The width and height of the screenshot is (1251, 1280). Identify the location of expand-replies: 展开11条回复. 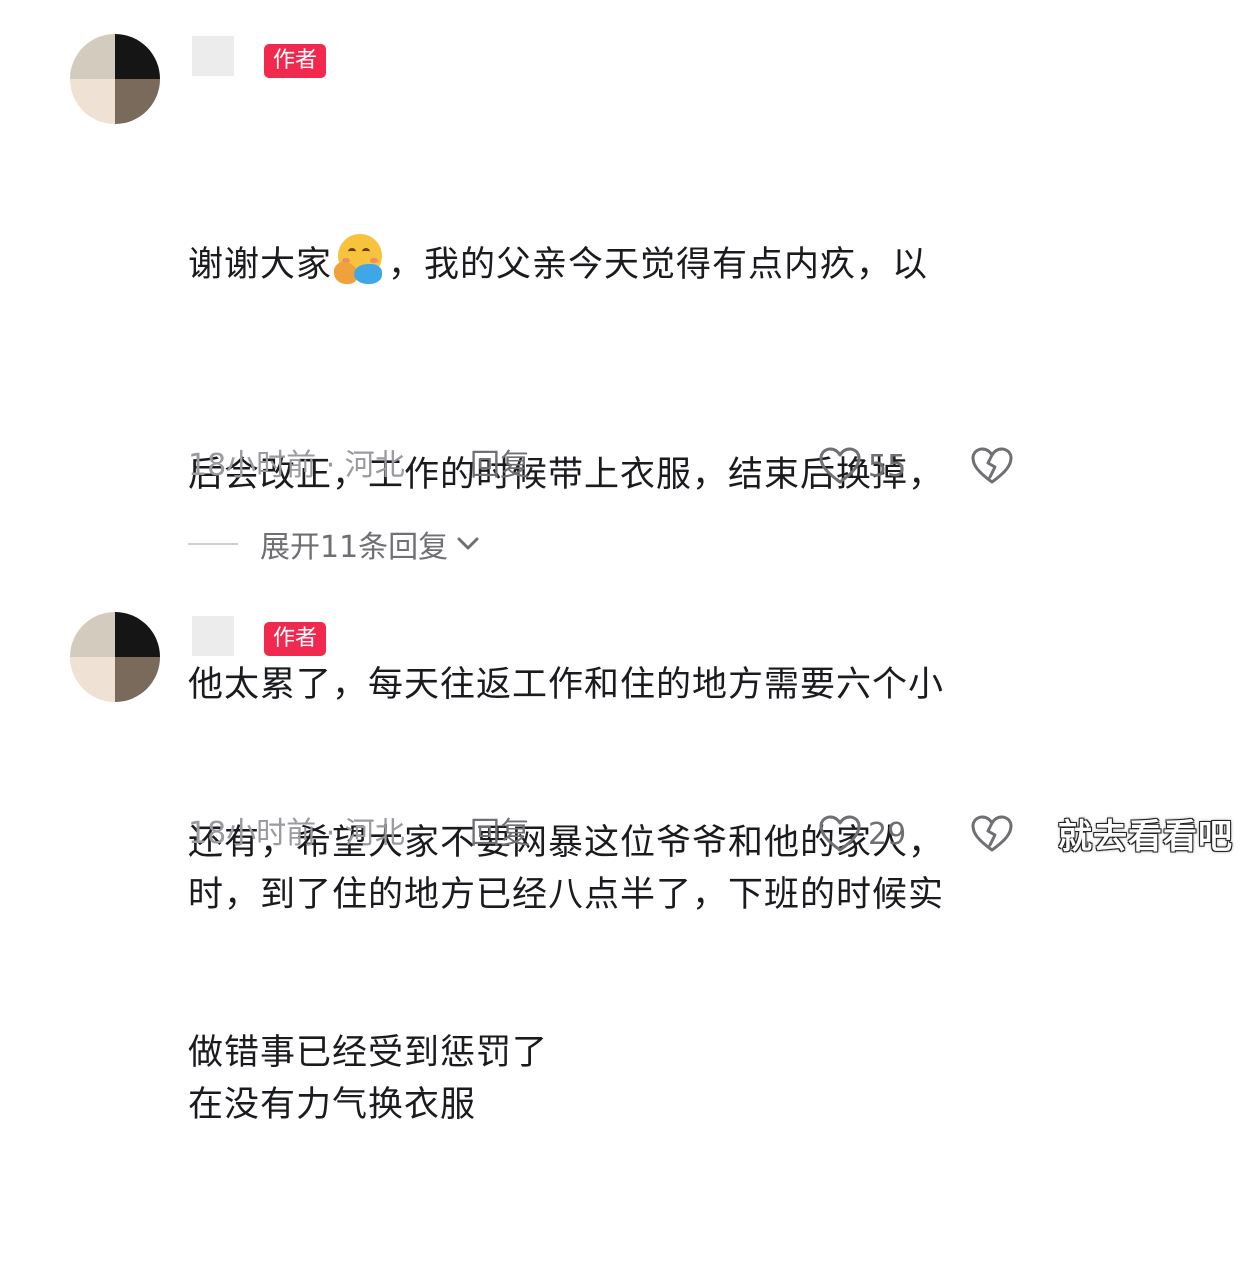
(334, 544).